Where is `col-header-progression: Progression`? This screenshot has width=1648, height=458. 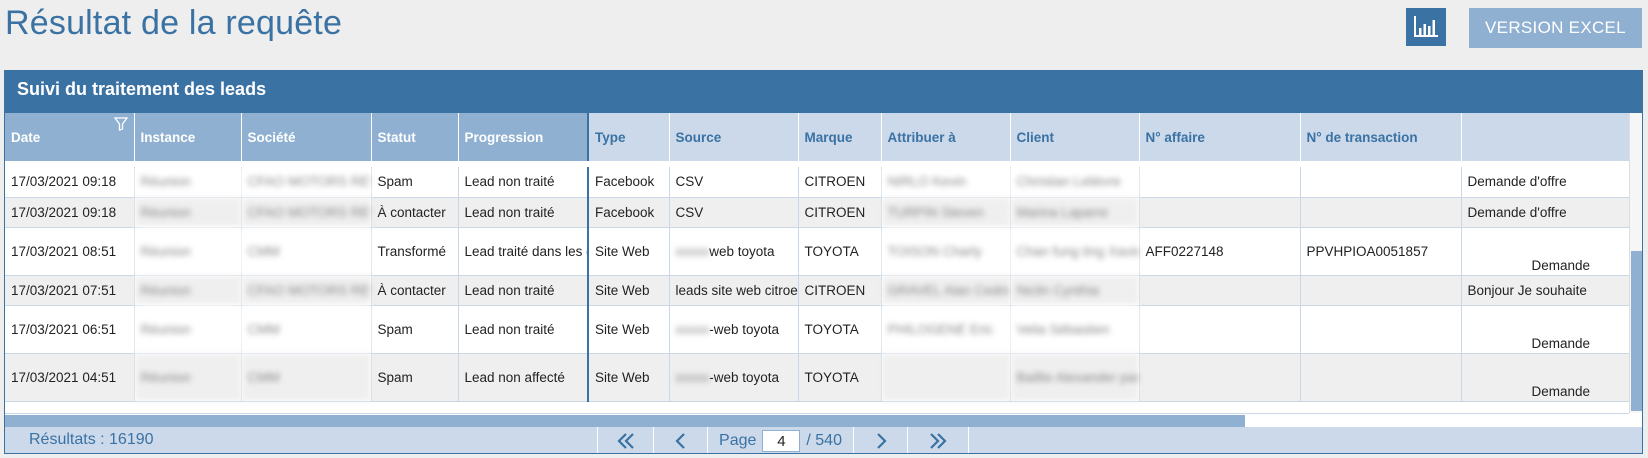 col-header-progression: Progression is located at coordinates (523, 137).